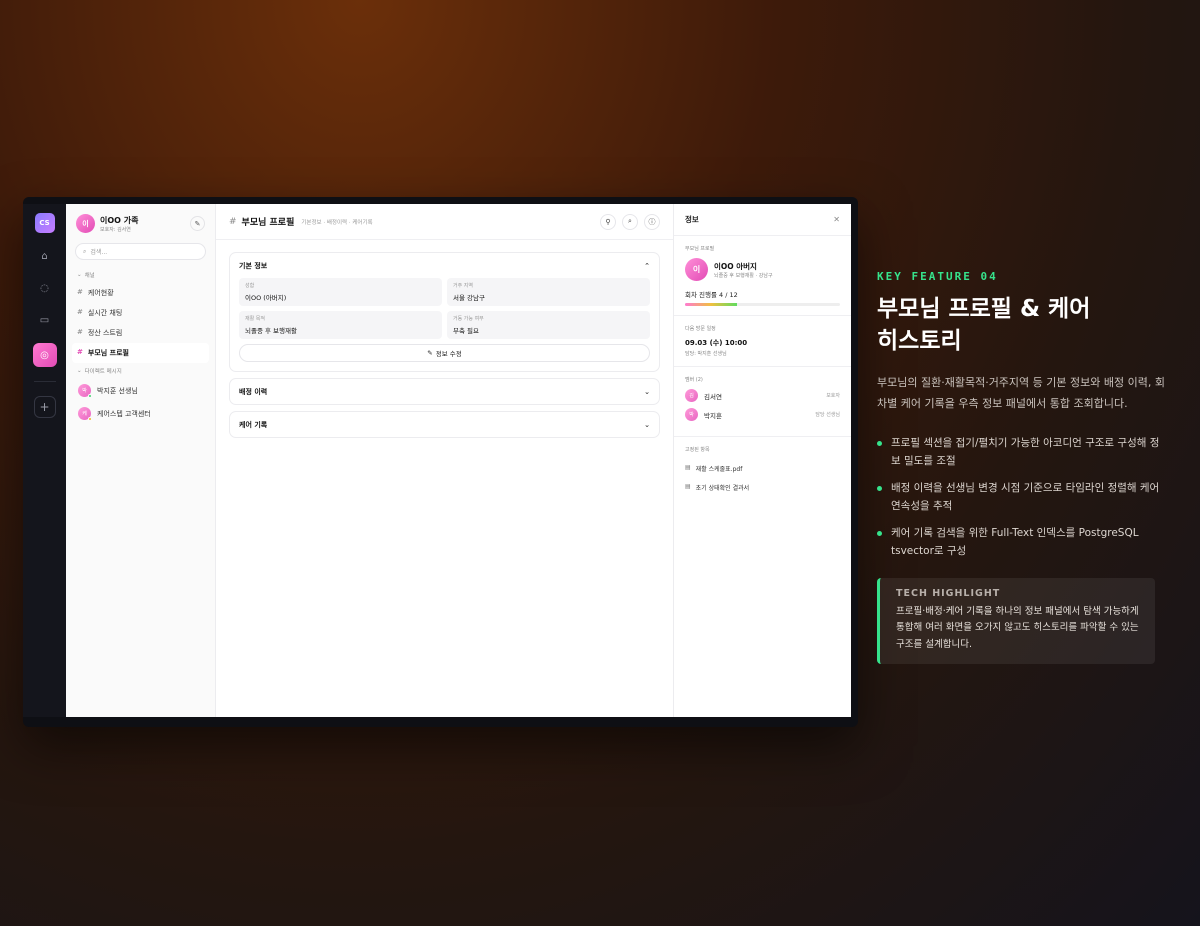 This screenshot has height=926, width=1200. What do you see at coordinates (140, 293) in the screenshot?
I see `channel-item: # 케어현황` at bounding box center [140, 293].